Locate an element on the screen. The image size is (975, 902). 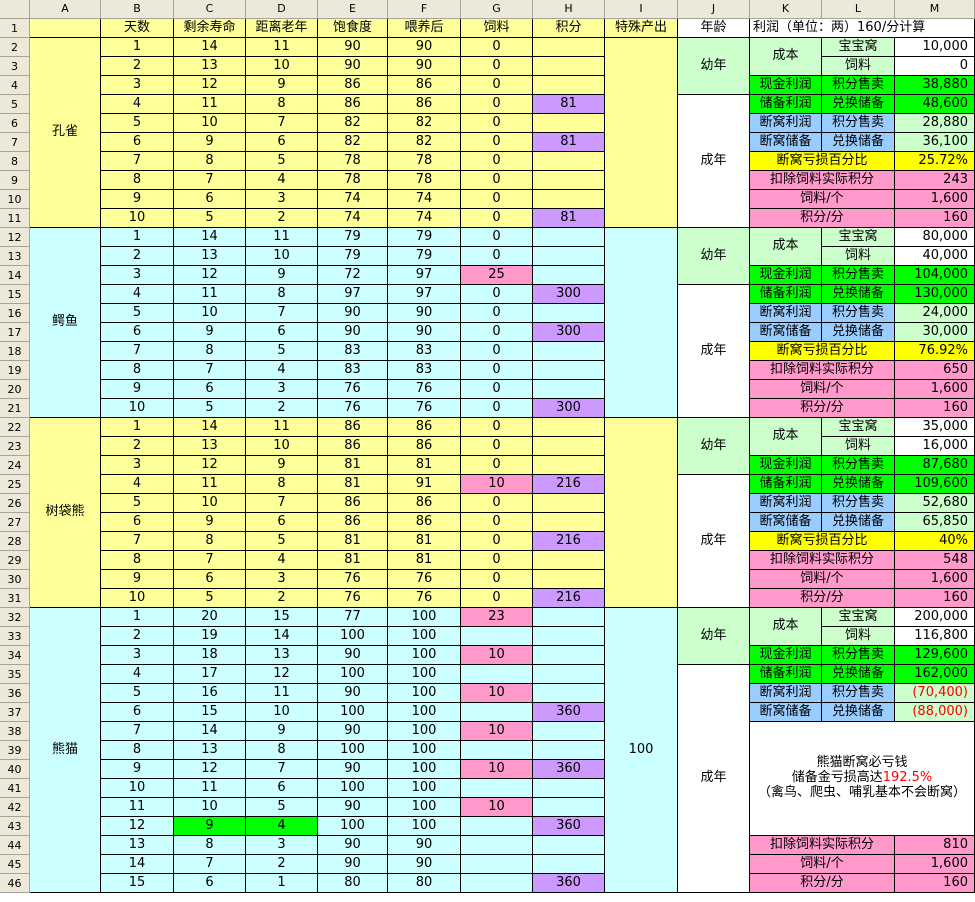
to-old-age-cell: 9 is located at coordinates (282, 465).